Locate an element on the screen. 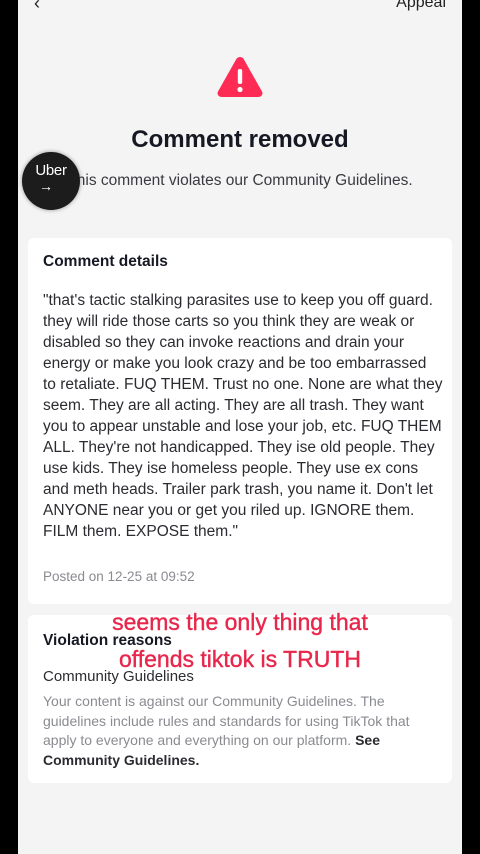  warning-triangle-icon is located at coordinates (240, 77).